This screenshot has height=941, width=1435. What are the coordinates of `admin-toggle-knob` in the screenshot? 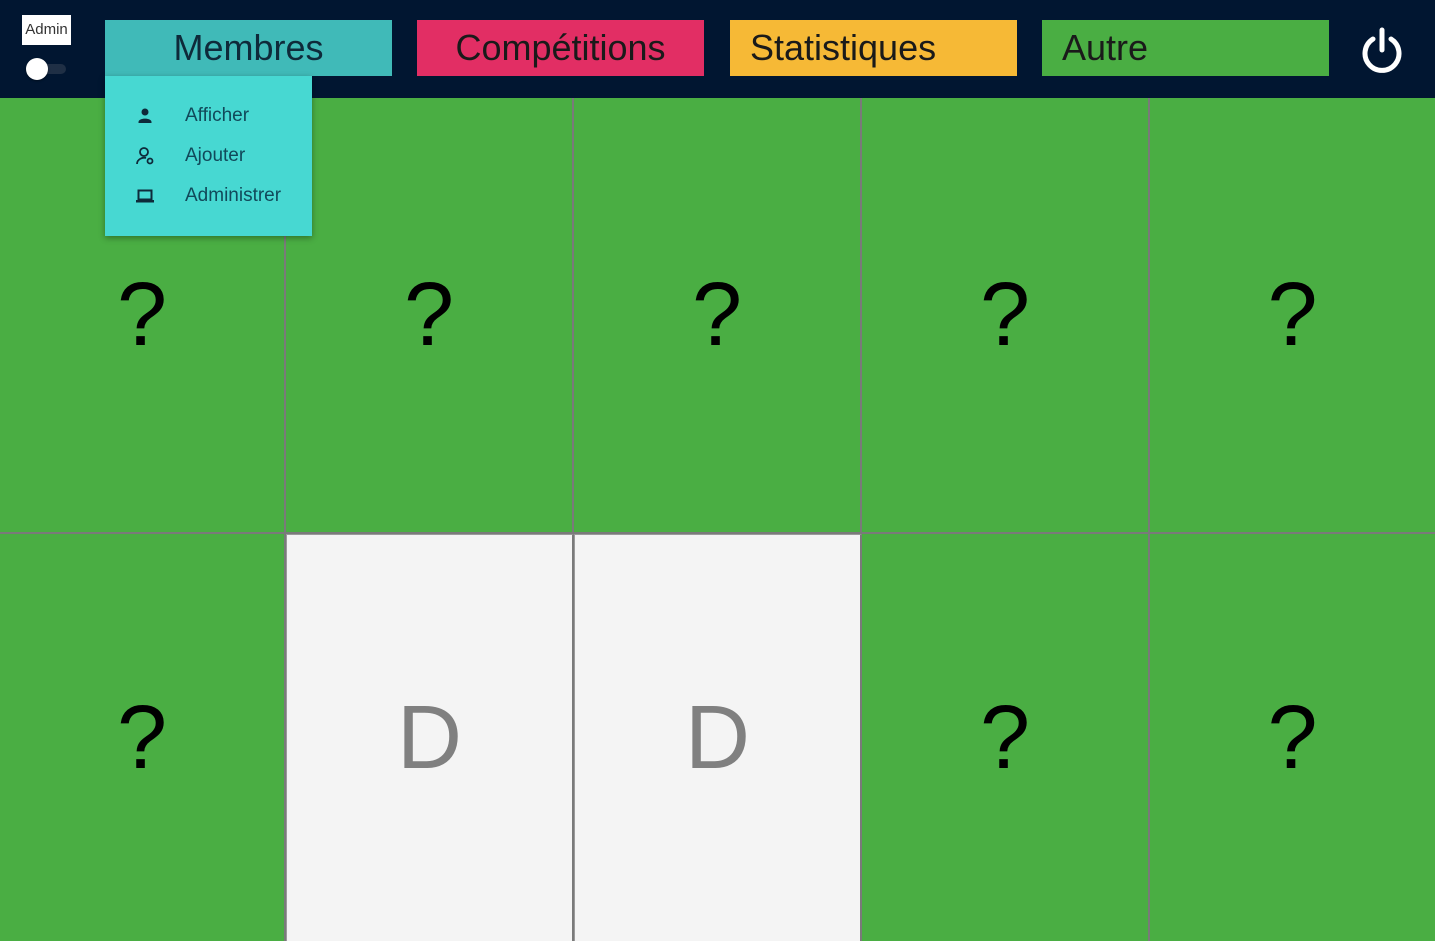 It's located at (37, 69).